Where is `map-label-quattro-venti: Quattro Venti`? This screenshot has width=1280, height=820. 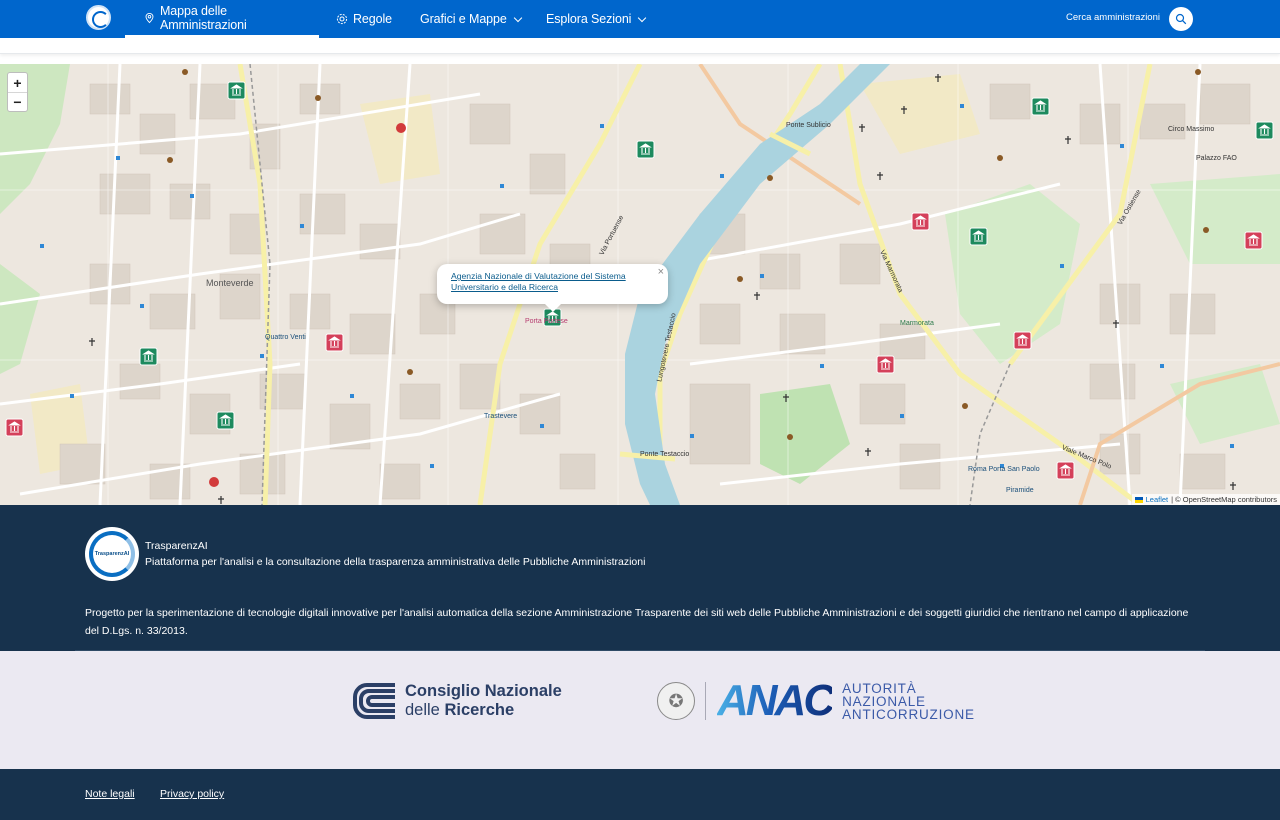
map-label-quattro-venti: Quattro Venti is located at coordinates (285, 337).